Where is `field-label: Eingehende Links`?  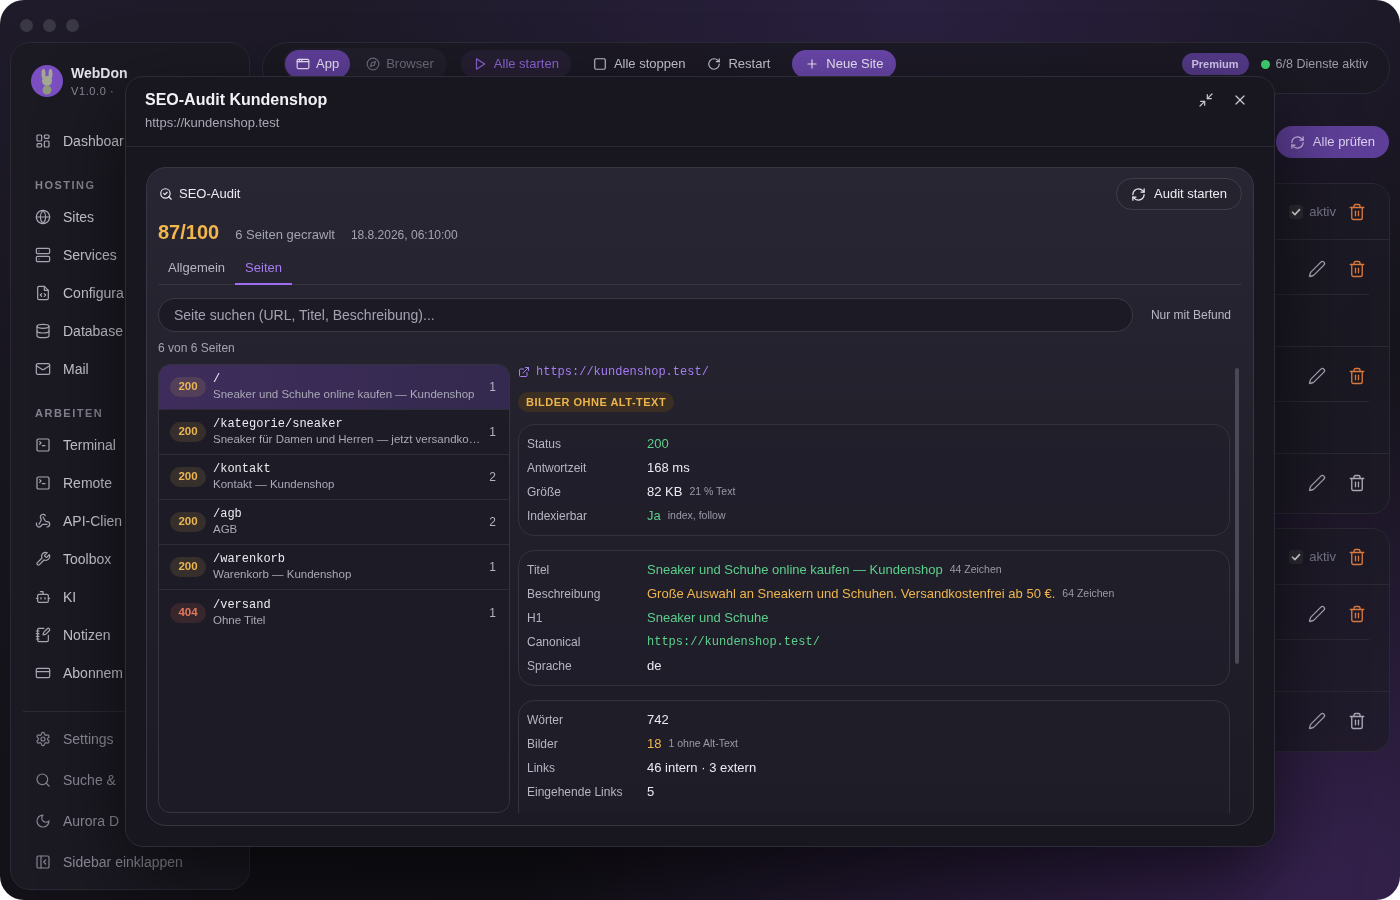 field-label: Eingehende Links is located at coordinates (575, 792).